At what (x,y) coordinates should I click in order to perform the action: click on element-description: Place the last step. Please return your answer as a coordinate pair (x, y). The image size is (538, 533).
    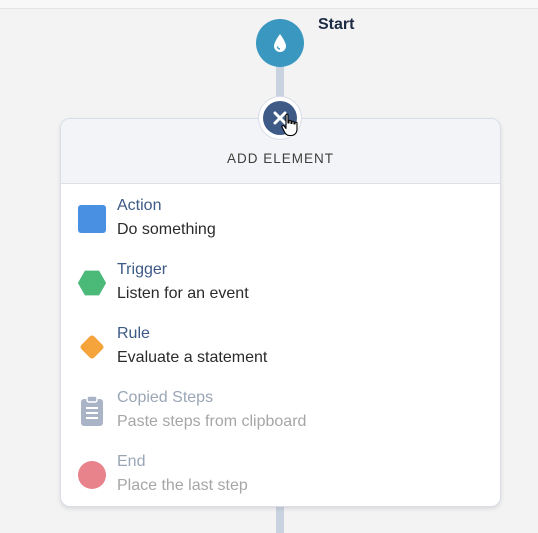
    Looking at the image, I should click on (182, 485).